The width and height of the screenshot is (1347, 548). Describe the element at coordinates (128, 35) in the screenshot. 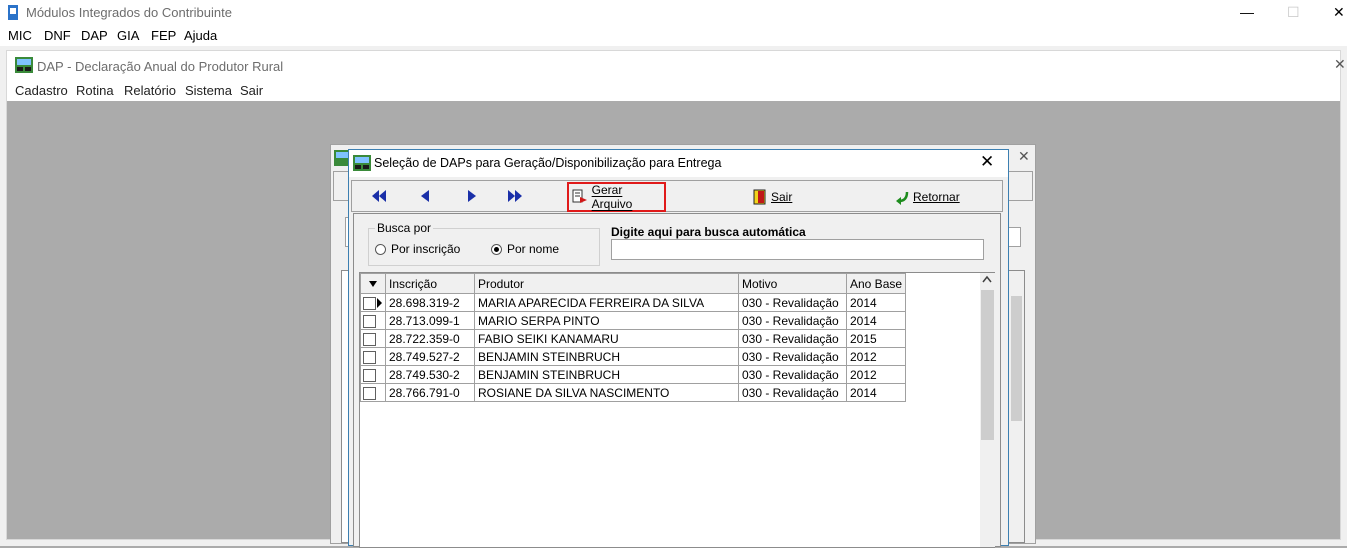

I see `menu-gia: GIA` at that location.